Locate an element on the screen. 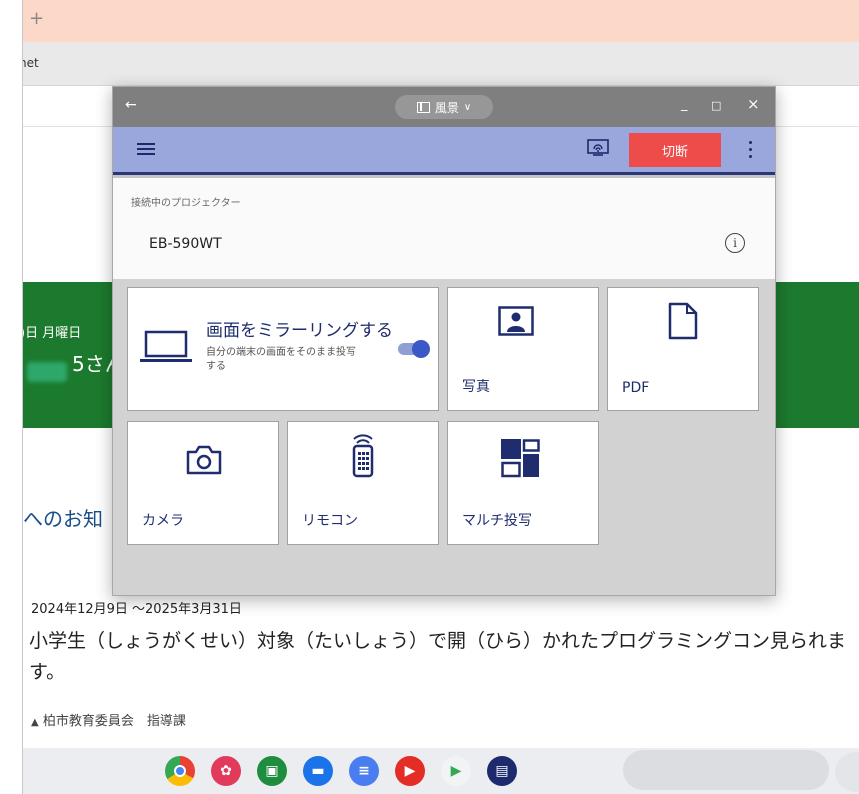  projector-caption: 接続中のプロジェクター is located at coordinates (186, 203).